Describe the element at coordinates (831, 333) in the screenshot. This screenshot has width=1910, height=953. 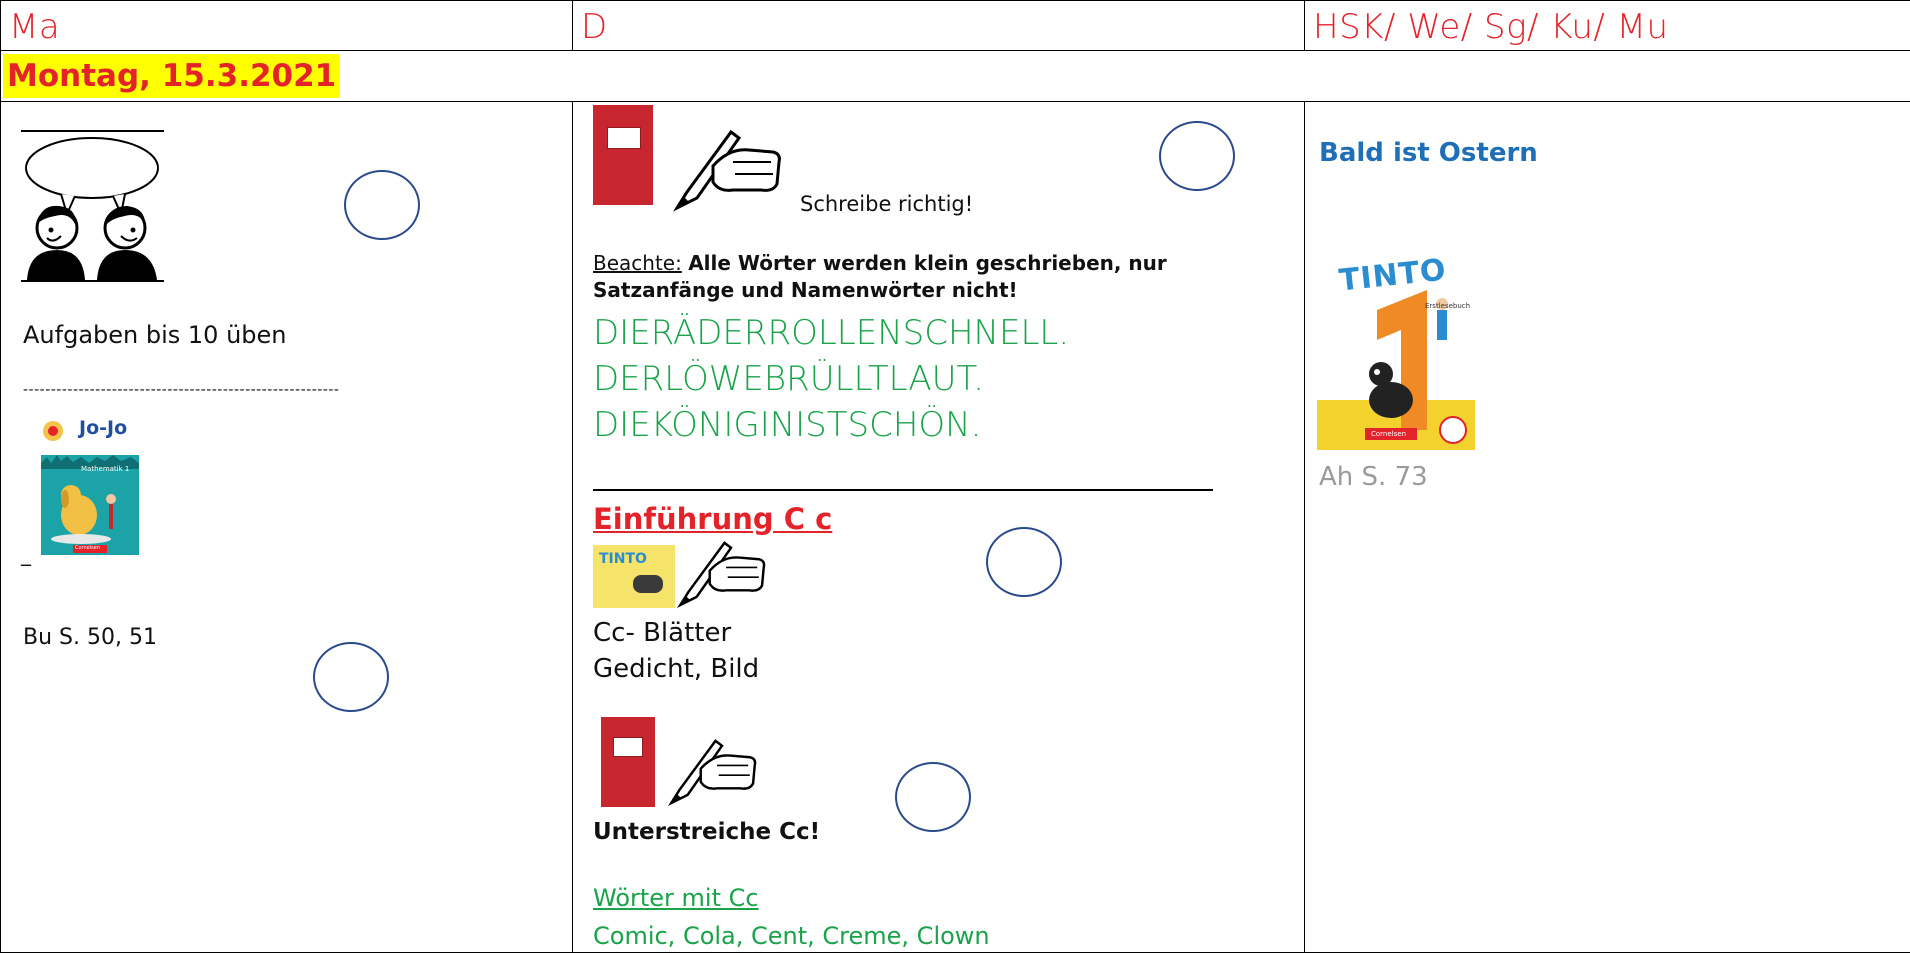
I see `d-sentence-1: DIERÄDERROLLENSCHNELL.` at that location.